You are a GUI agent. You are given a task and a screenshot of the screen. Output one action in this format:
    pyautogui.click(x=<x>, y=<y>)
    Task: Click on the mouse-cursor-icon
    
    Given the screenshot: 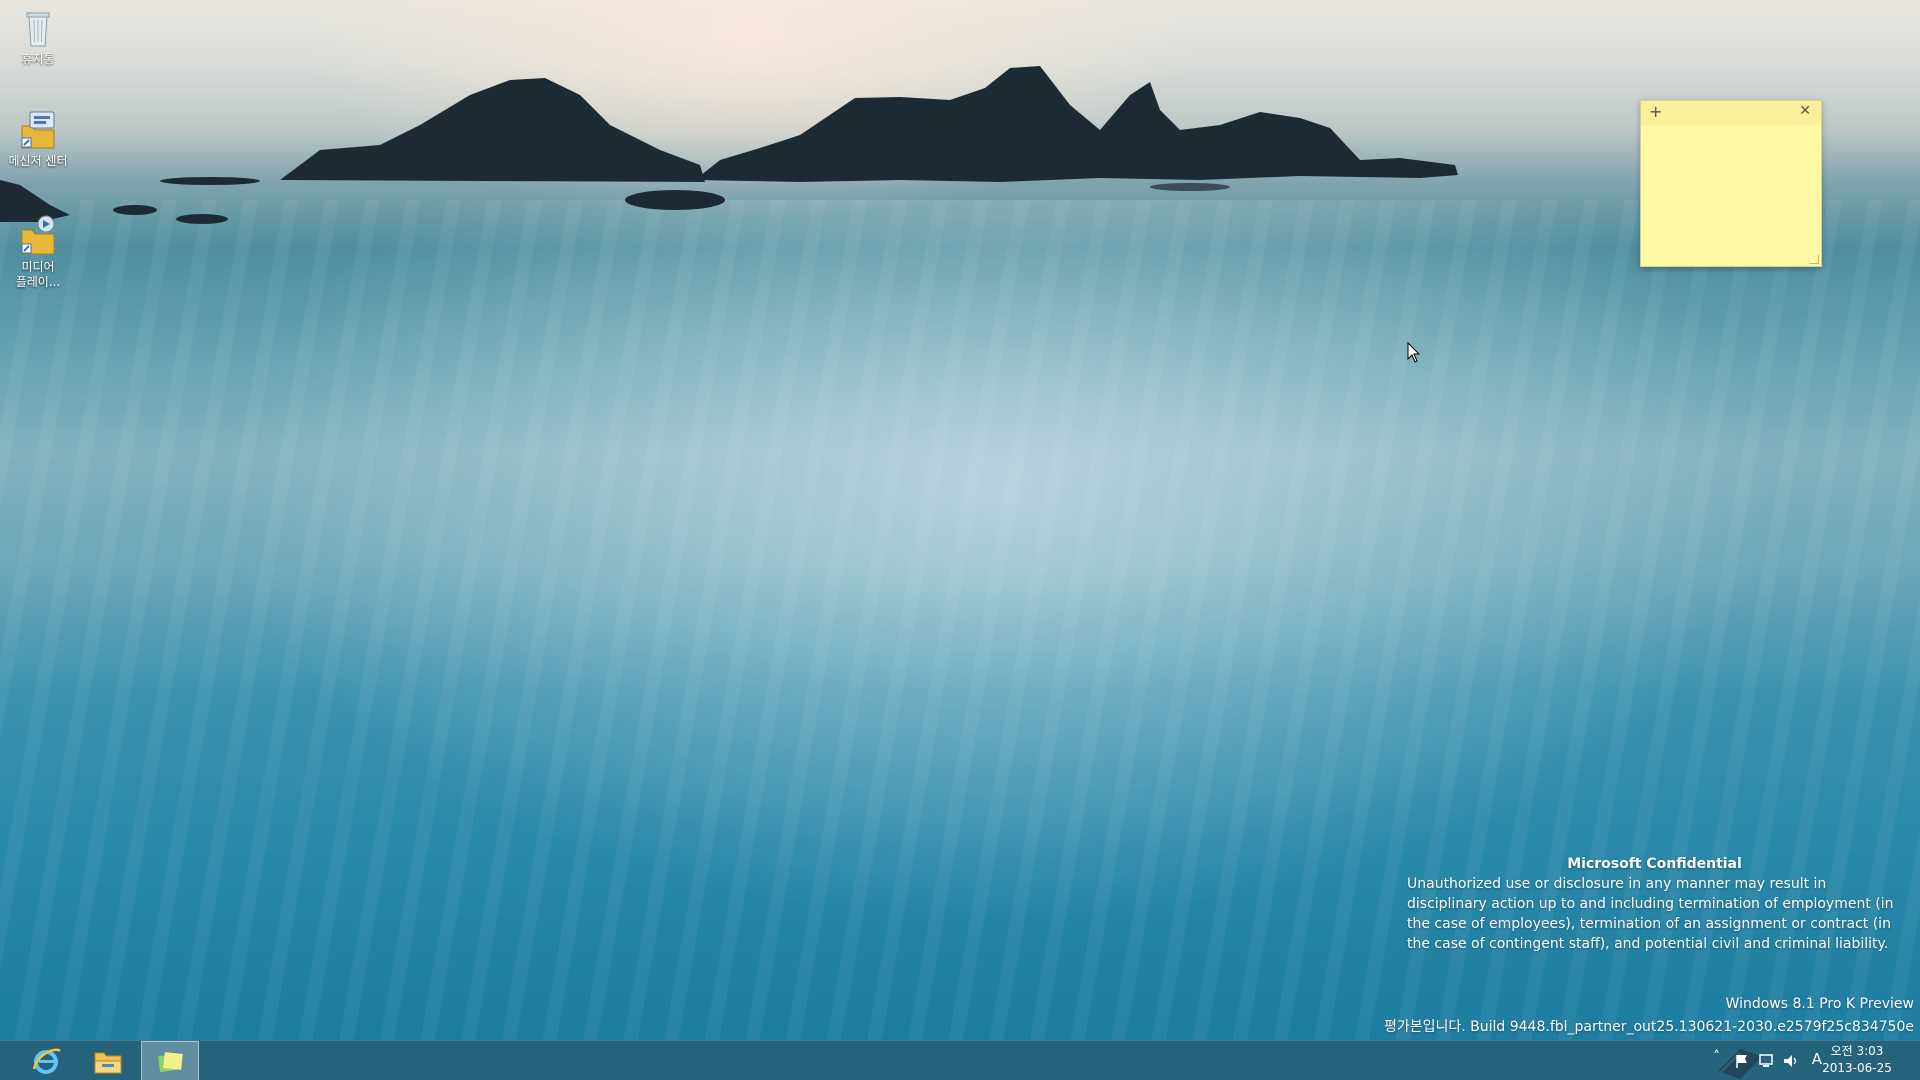 What is the action you would take?
    pyautogui.click(x=1414, y=352)
    